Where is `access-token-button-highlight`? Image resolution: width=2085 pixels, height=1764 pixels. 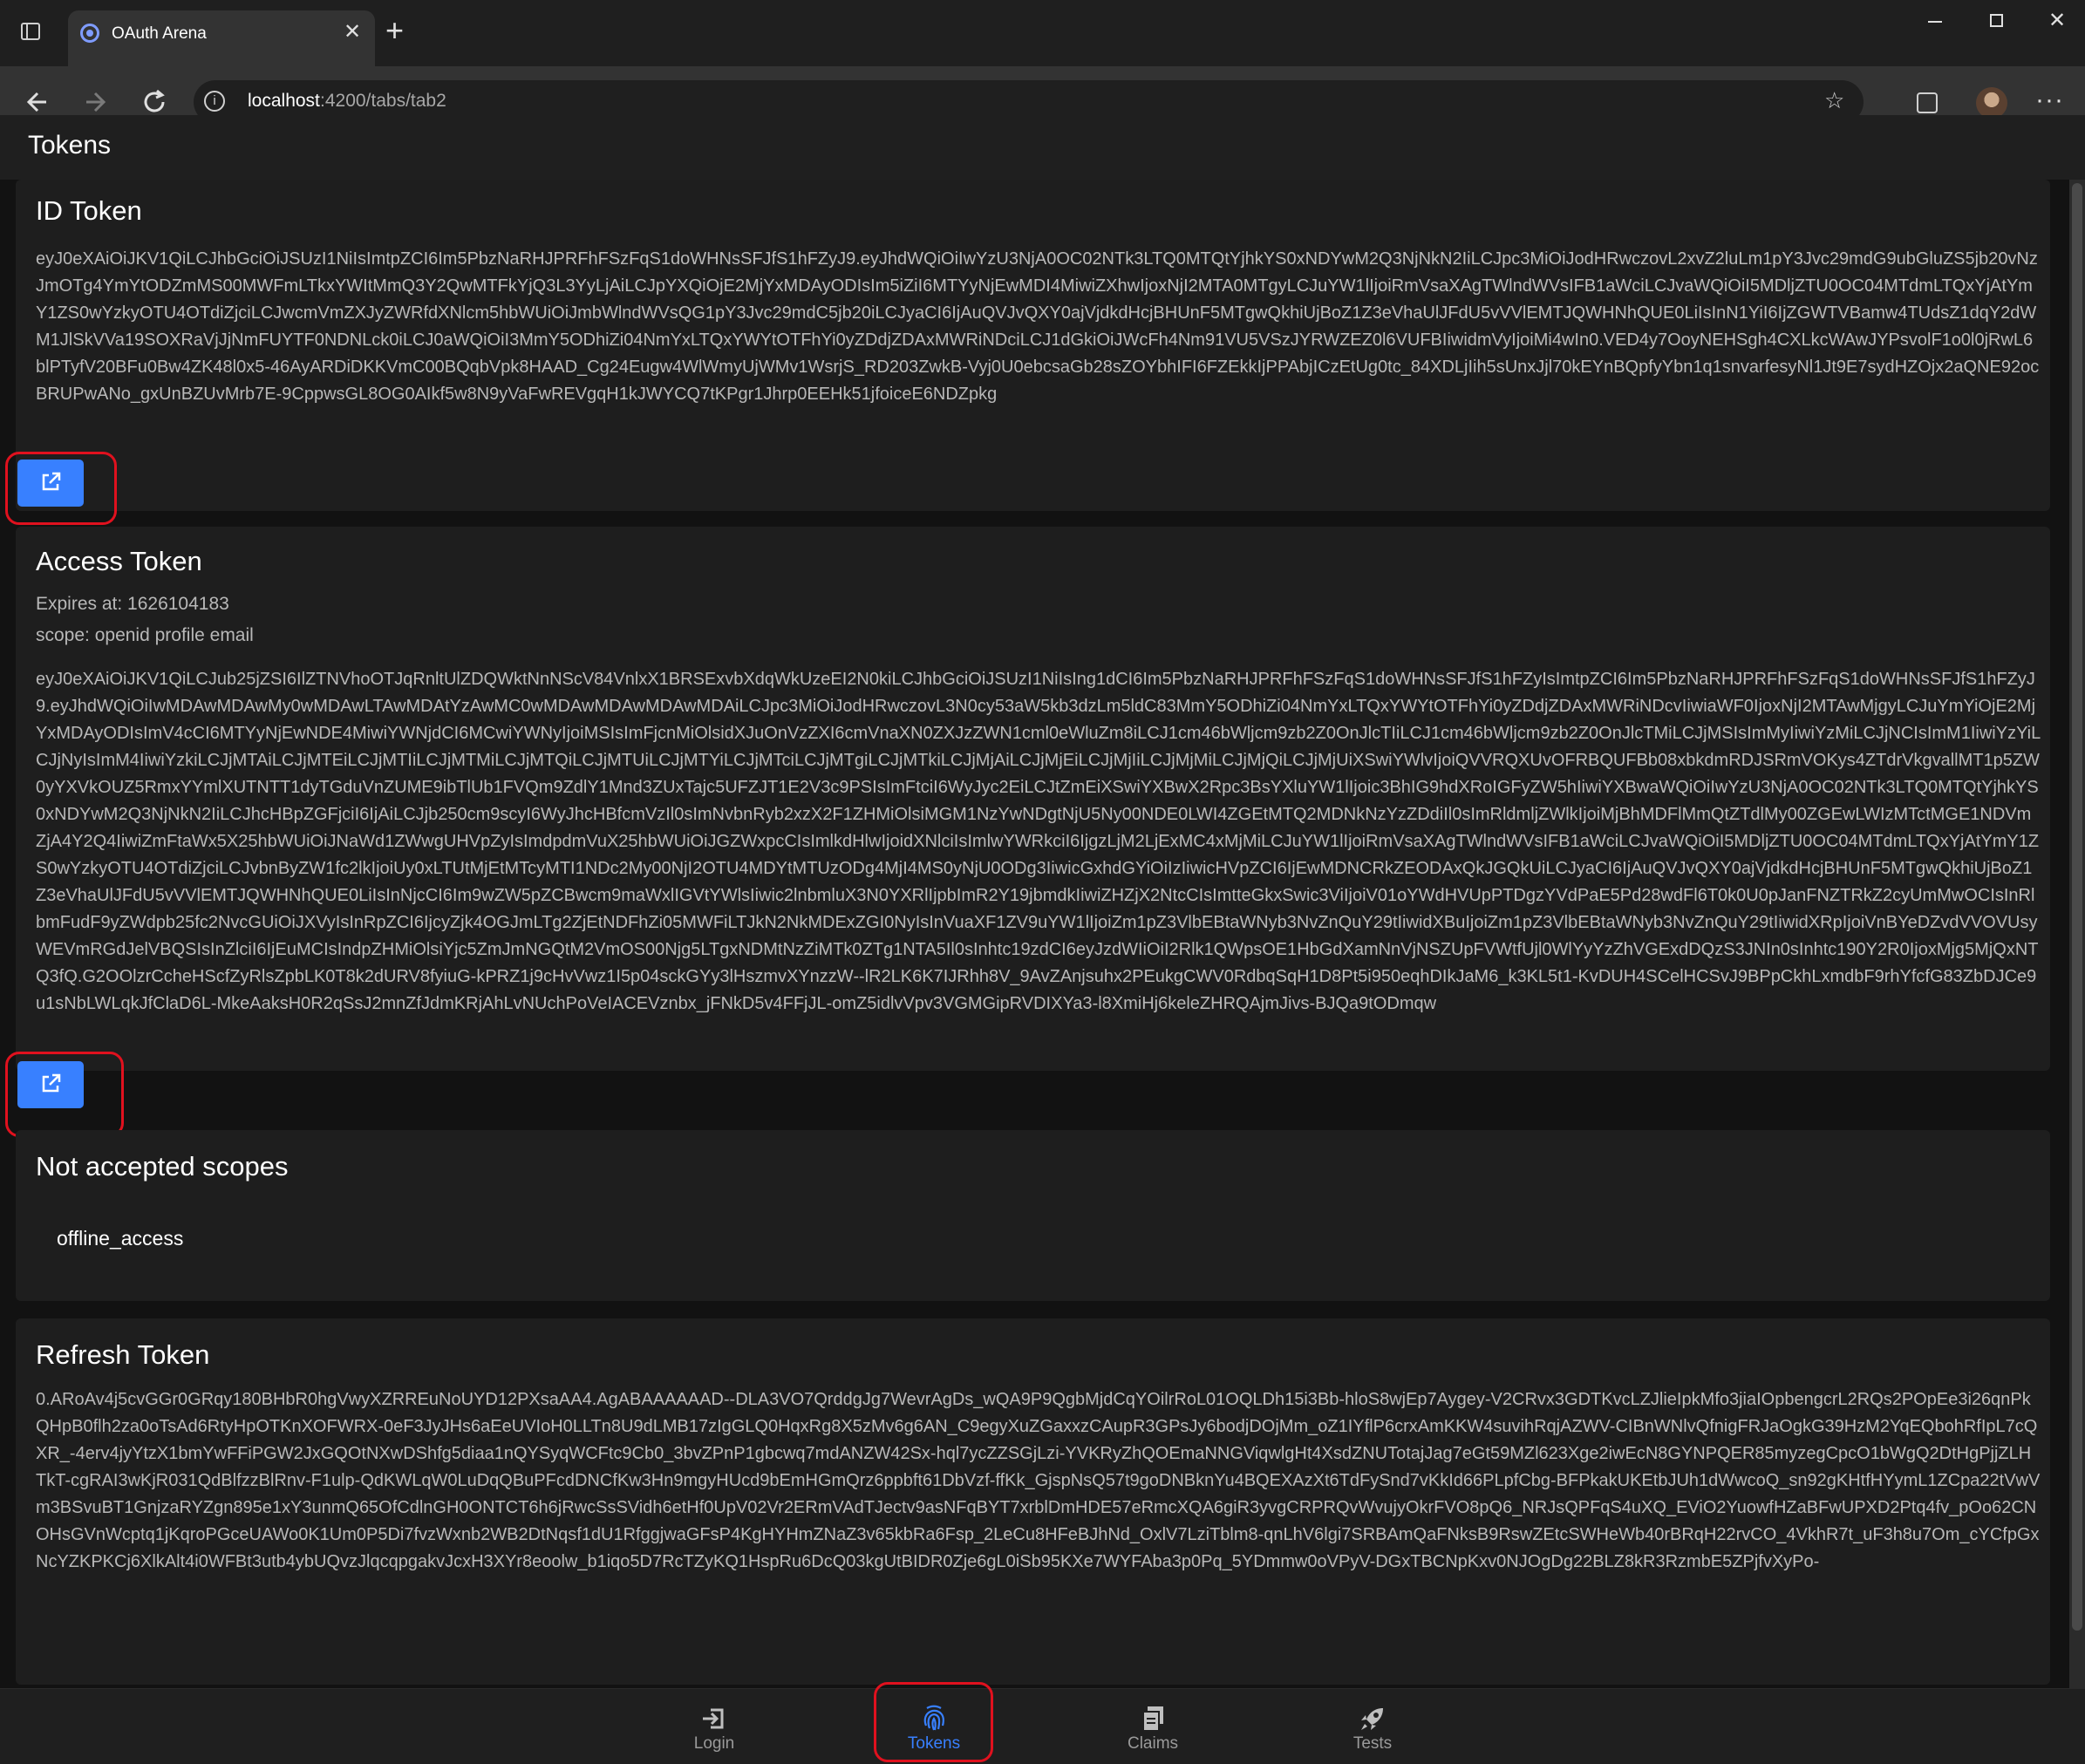 access-token-button-highlight is located at coordinates (64, 1094).